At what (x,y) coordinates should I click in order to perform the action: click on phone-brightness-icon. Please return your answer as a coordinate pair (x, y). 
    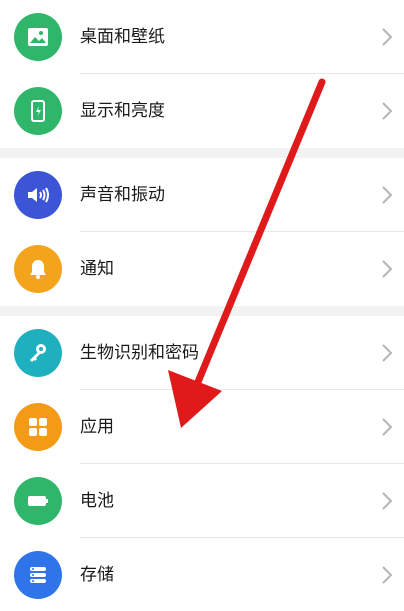
    Looking at the image, I should click on (38, 111).